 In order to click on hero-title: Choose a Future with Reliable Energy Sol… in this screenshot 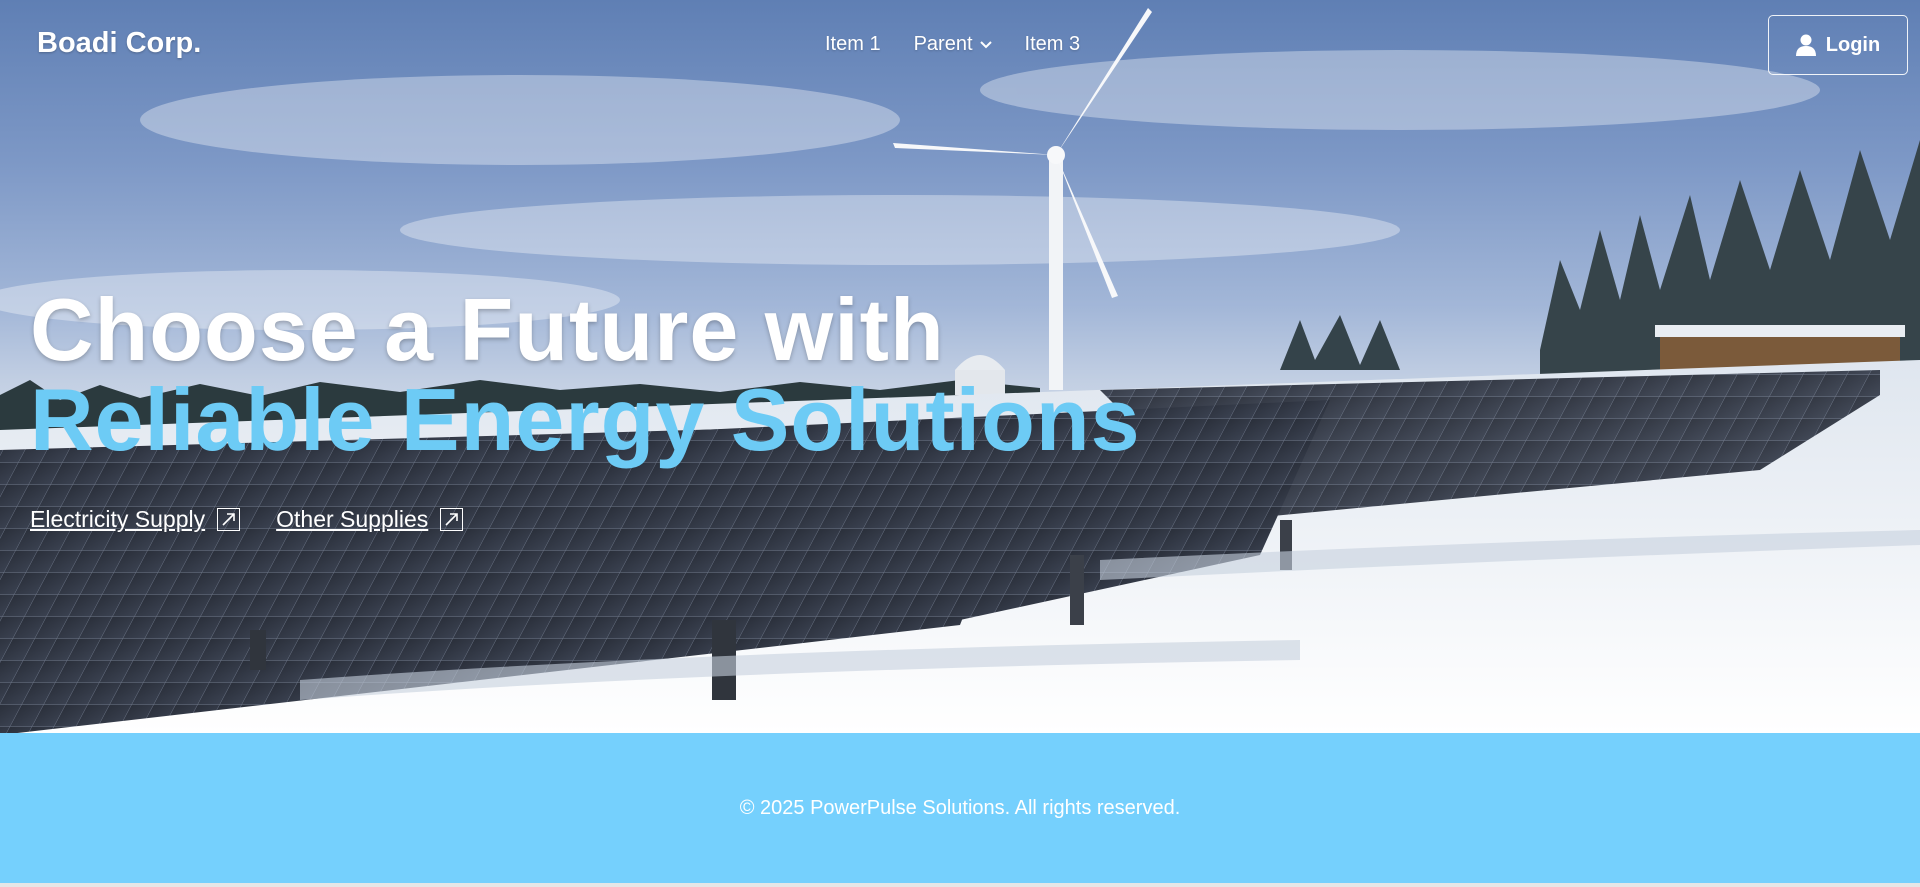, I will do `click(585, 375)`.